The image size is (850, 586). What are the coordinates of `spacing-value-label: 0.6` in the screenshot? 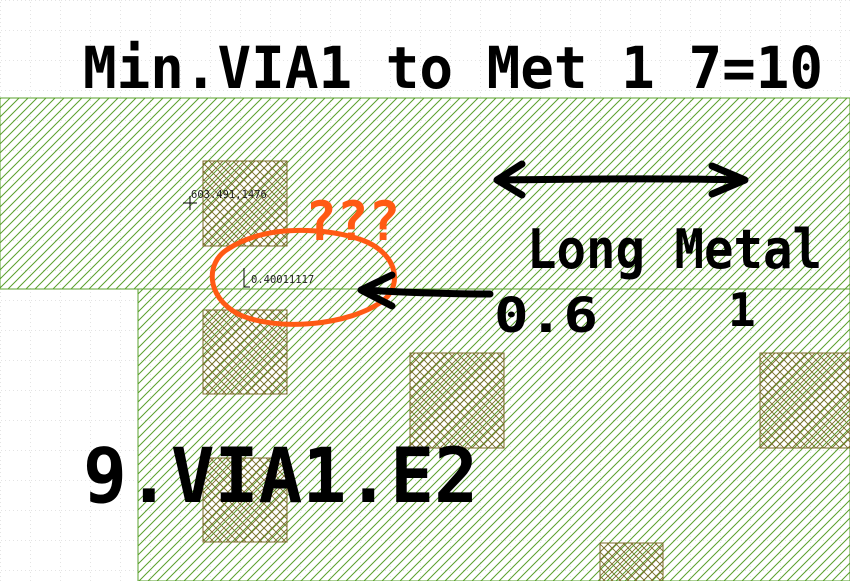 It's located at (546, 316).